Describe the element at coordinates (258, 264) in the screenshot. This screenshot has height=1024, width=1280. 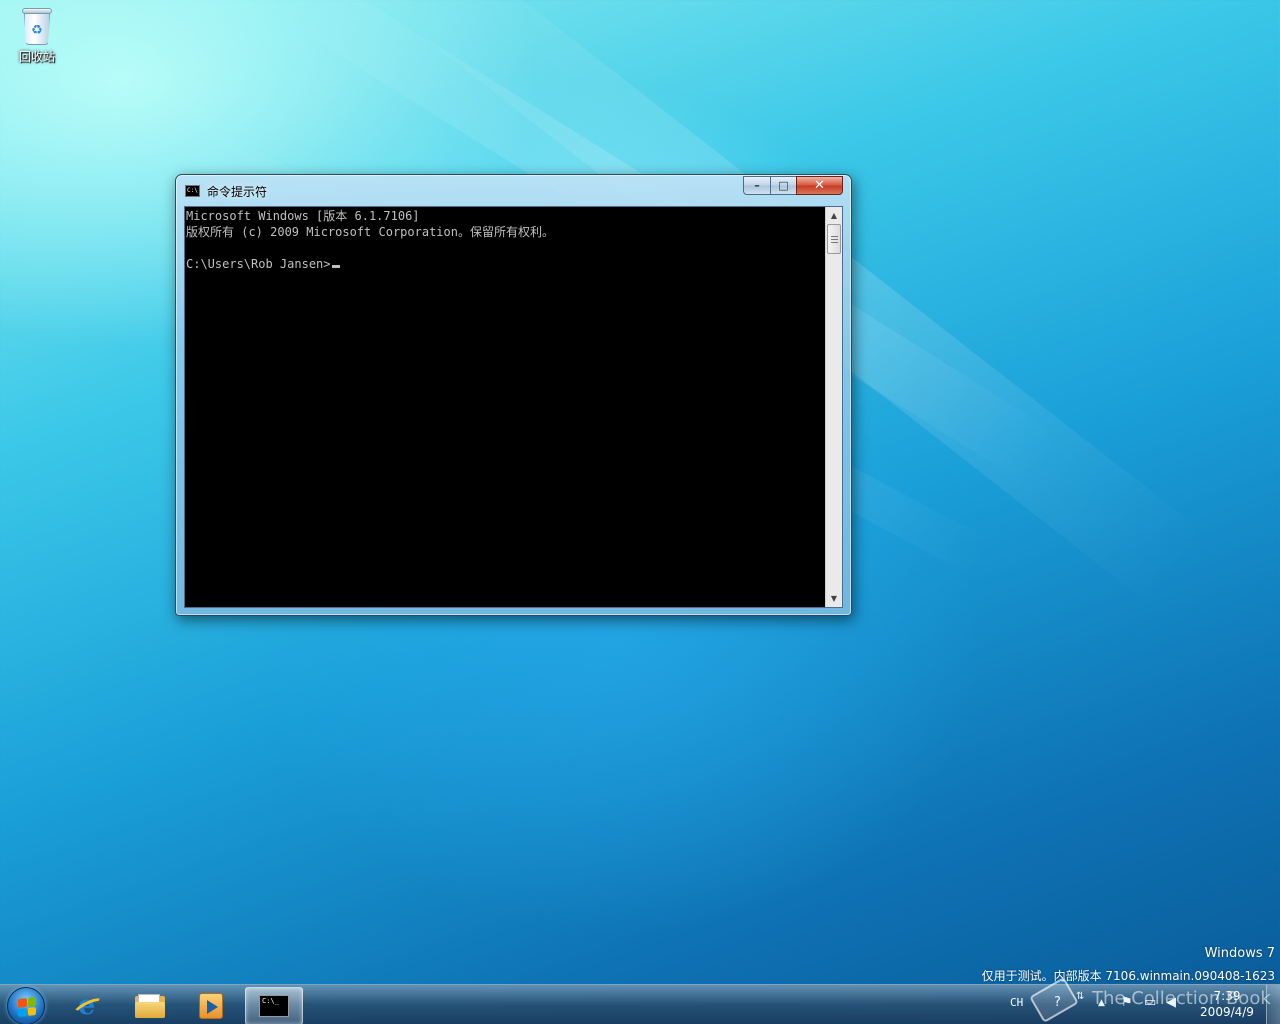
I see `console-prompt: C:\Users\Rob Jansen>` at that location.